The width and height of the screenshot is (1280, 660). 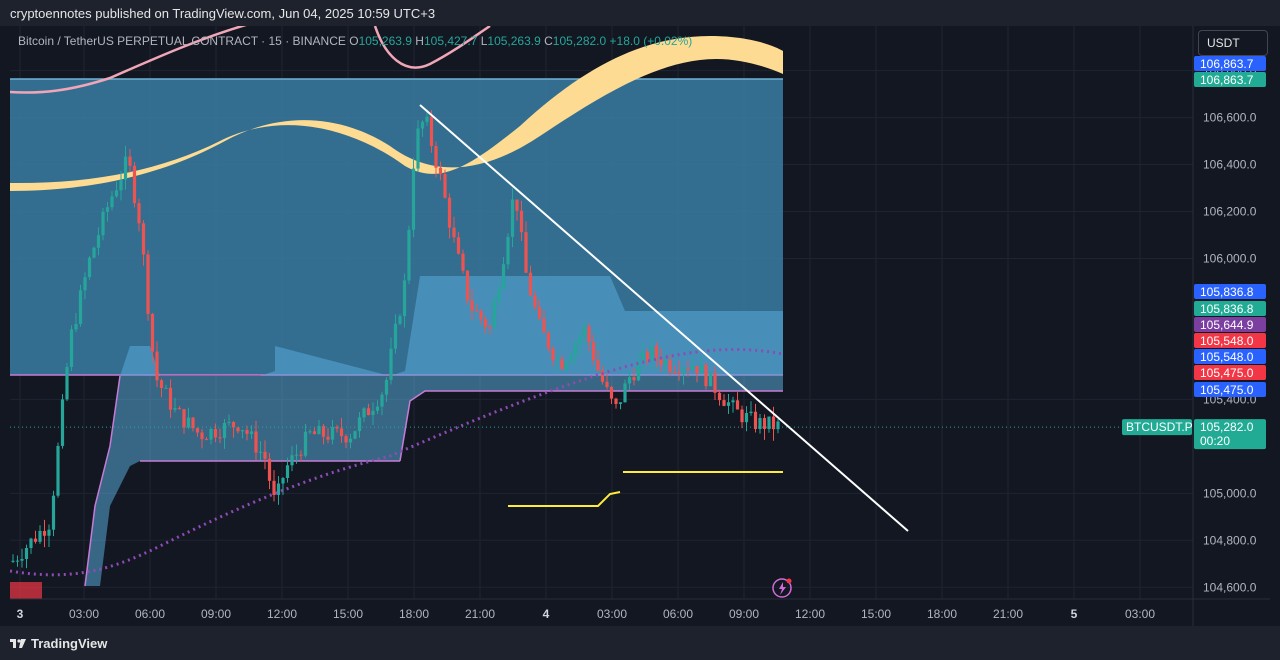 I want to click on price-axis-label: 106,600.0, so click(x=1230, y=118).